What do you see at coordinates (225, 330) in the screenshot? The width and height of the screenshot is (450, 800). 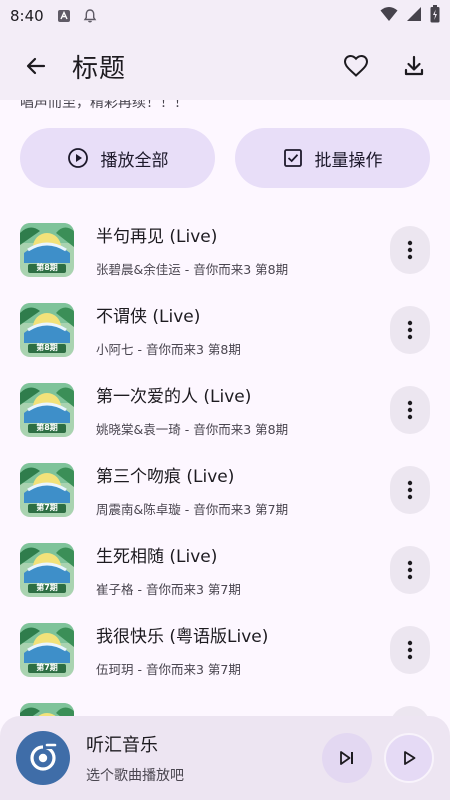 I see `song-list-item: 第8期 不谓侠 (Live) 小阿七 - 音你而来3 第8期` at bounding box center [225, 330].